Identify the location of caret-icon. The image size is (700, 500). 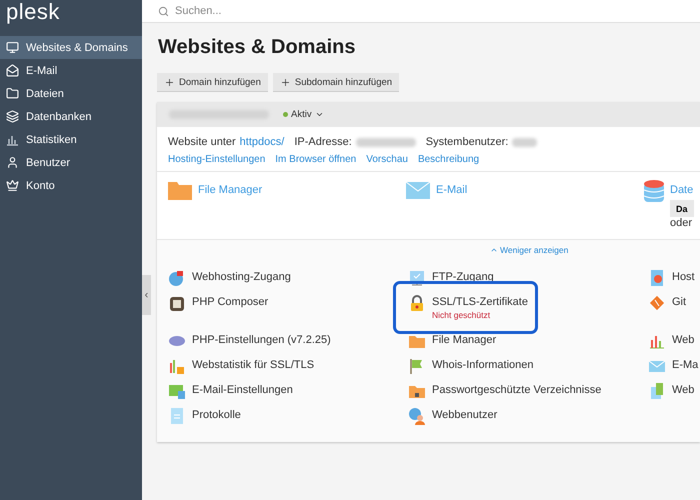
(319, 114).